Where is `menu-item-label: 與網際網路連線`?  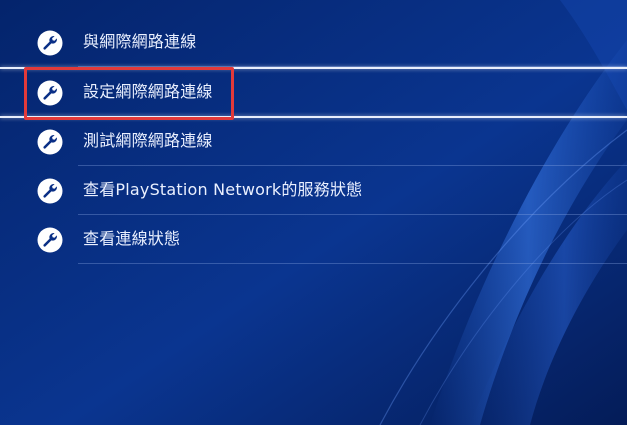
menu-item-label: 與網際網路連線 is located at coordinates (140, 41).